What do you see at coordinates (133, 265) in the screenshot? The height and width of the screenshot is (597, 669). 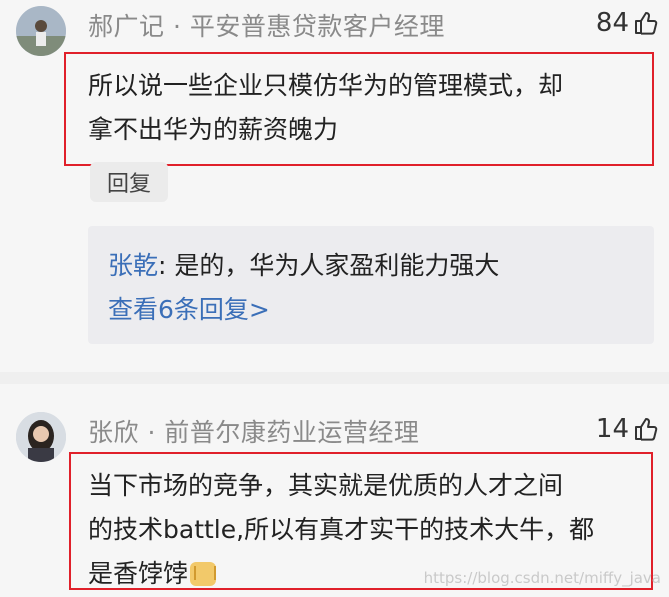 I see `sub-reply-author: 张乾` at bounding box center [133, 265].